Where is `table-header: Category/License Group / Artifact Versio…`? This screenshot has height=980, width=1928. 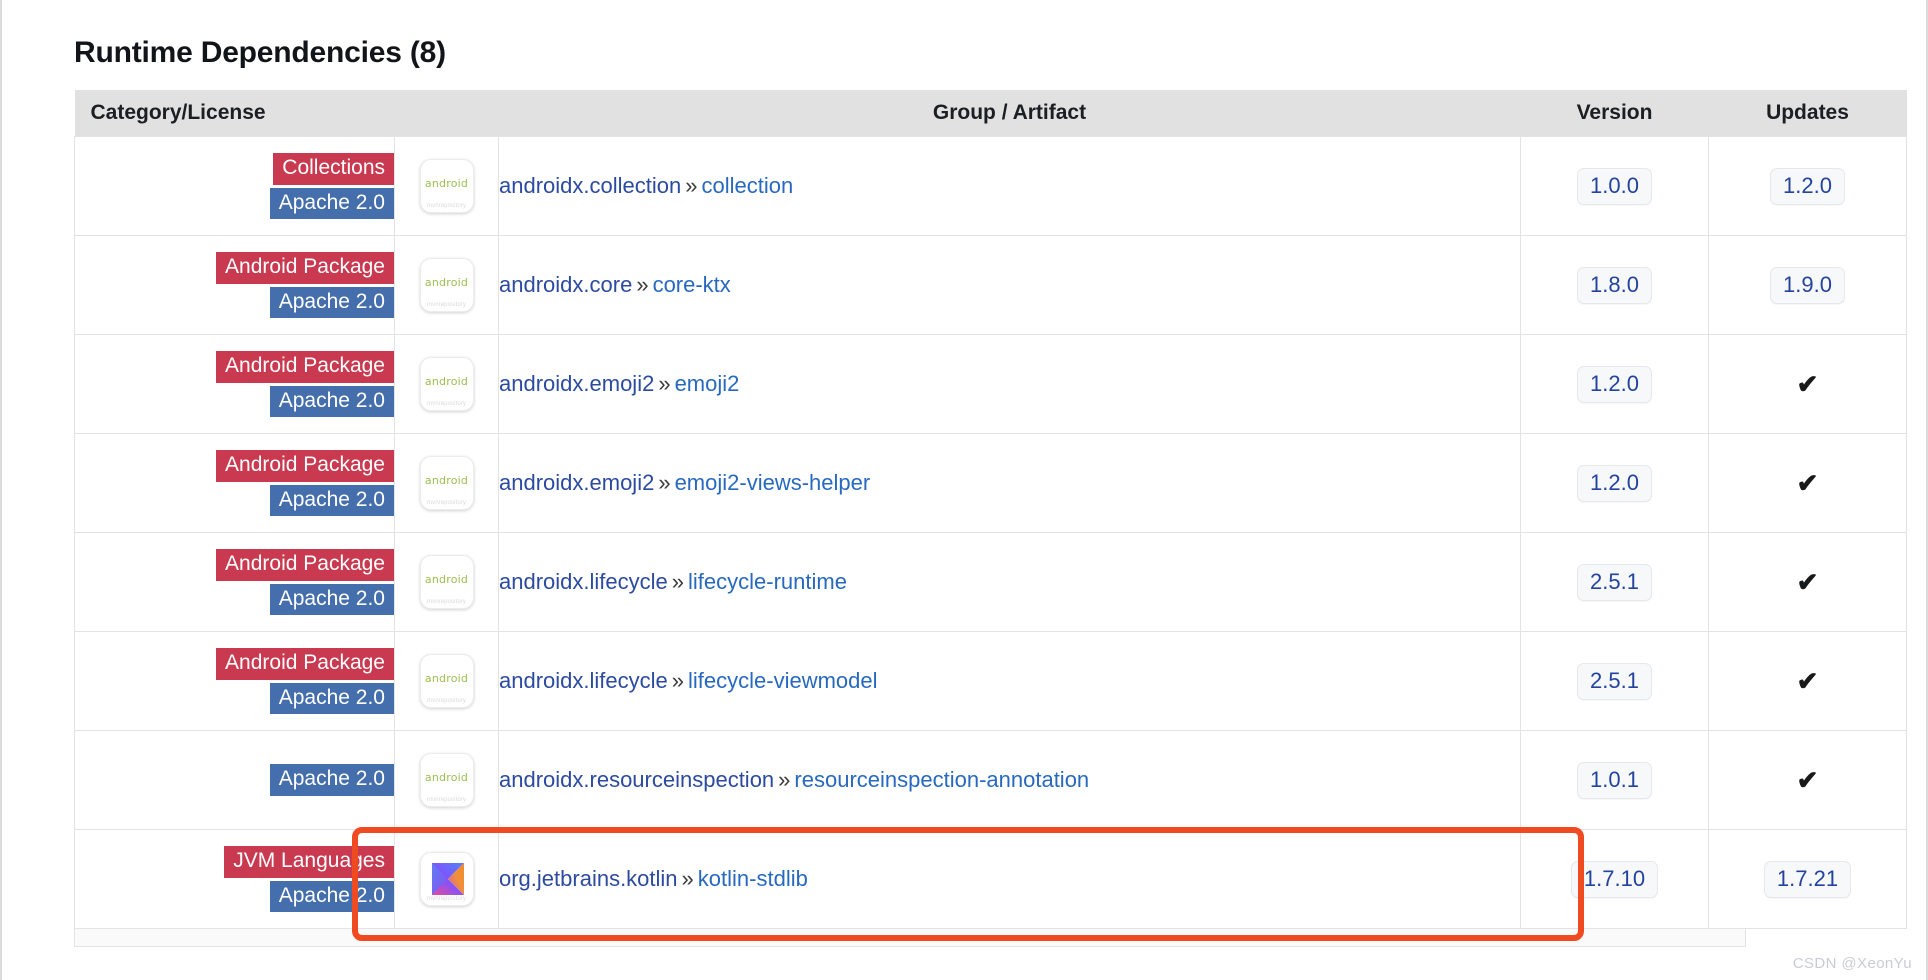
table-header: Category/License Group / Artifact Versio… is located at coordinates (990, 113).